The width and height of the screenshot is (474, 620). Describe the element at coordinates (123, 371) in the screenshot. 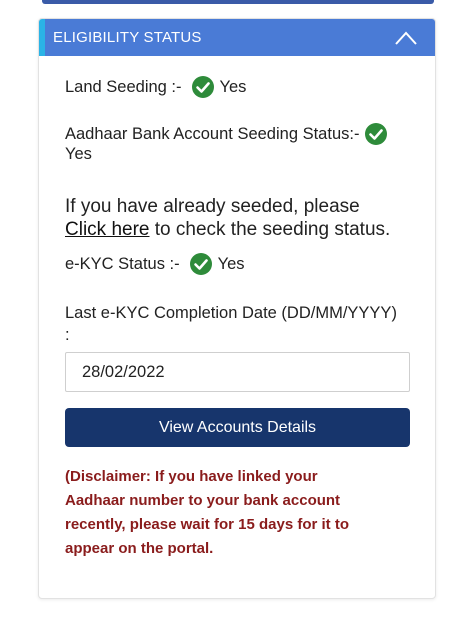

I see `completion-date-value: 28/02/2022` at that location.